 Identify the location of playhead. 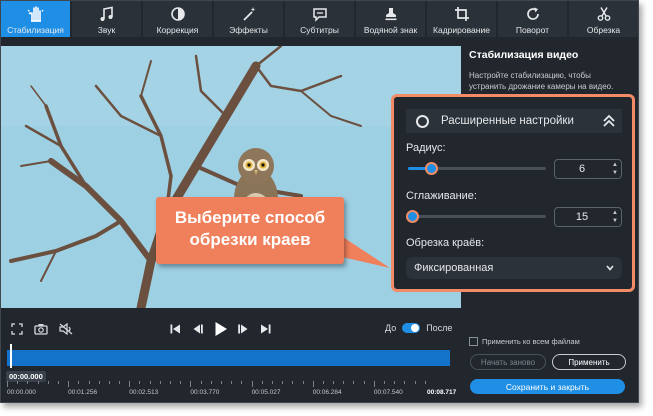
(11, 356).